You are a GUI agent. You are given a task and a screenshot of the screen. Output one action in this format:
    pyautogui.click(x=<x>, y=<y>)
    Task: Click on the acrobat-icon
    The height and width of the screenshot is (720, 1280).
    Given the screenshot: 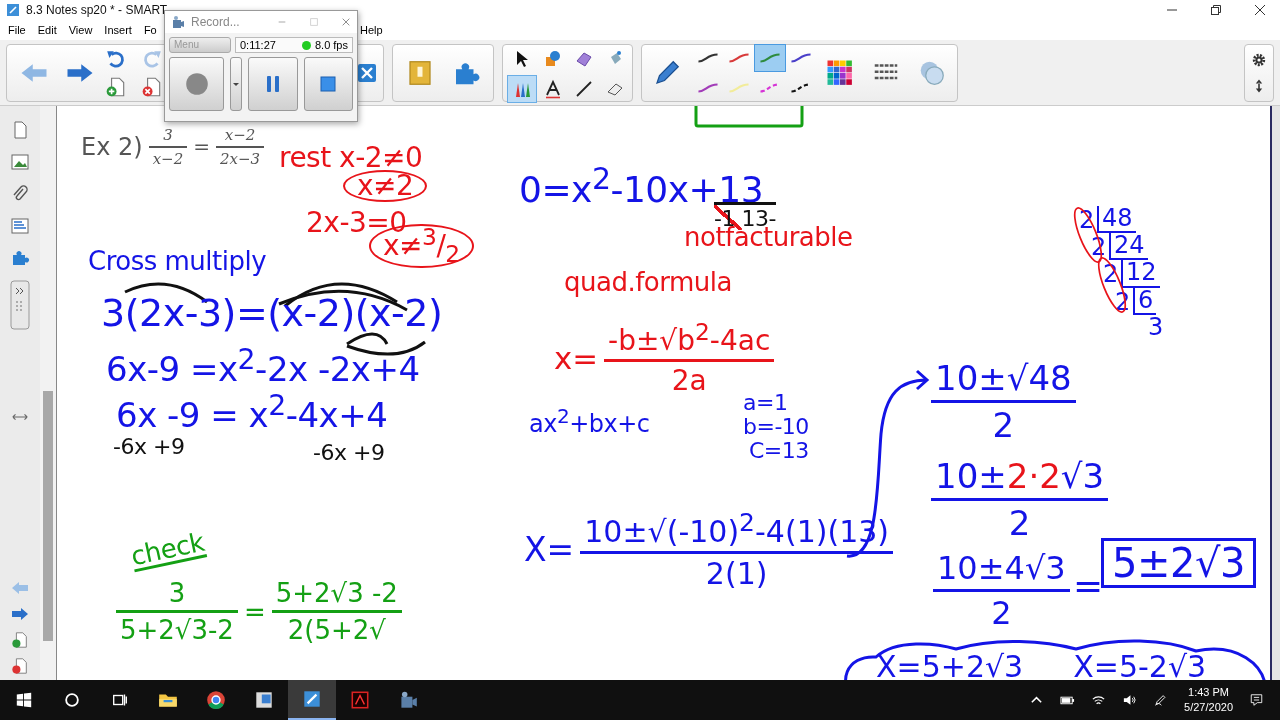 What is the action you would take?
    pyautogui.click(x=360, y=700)
    